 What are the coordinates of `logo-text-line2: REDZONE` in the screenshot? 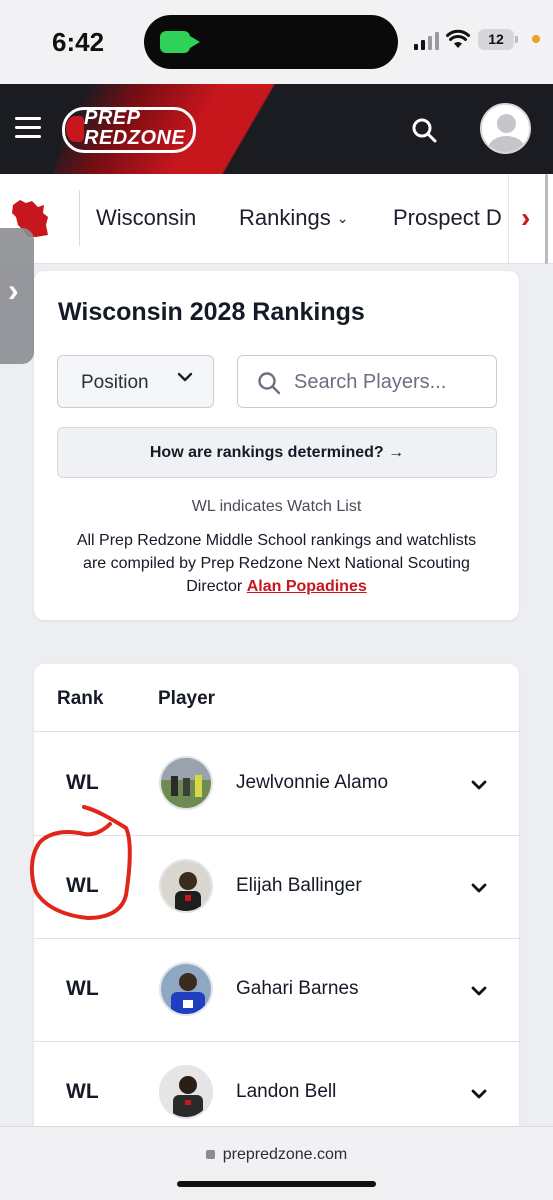 It's located at (135, 138).